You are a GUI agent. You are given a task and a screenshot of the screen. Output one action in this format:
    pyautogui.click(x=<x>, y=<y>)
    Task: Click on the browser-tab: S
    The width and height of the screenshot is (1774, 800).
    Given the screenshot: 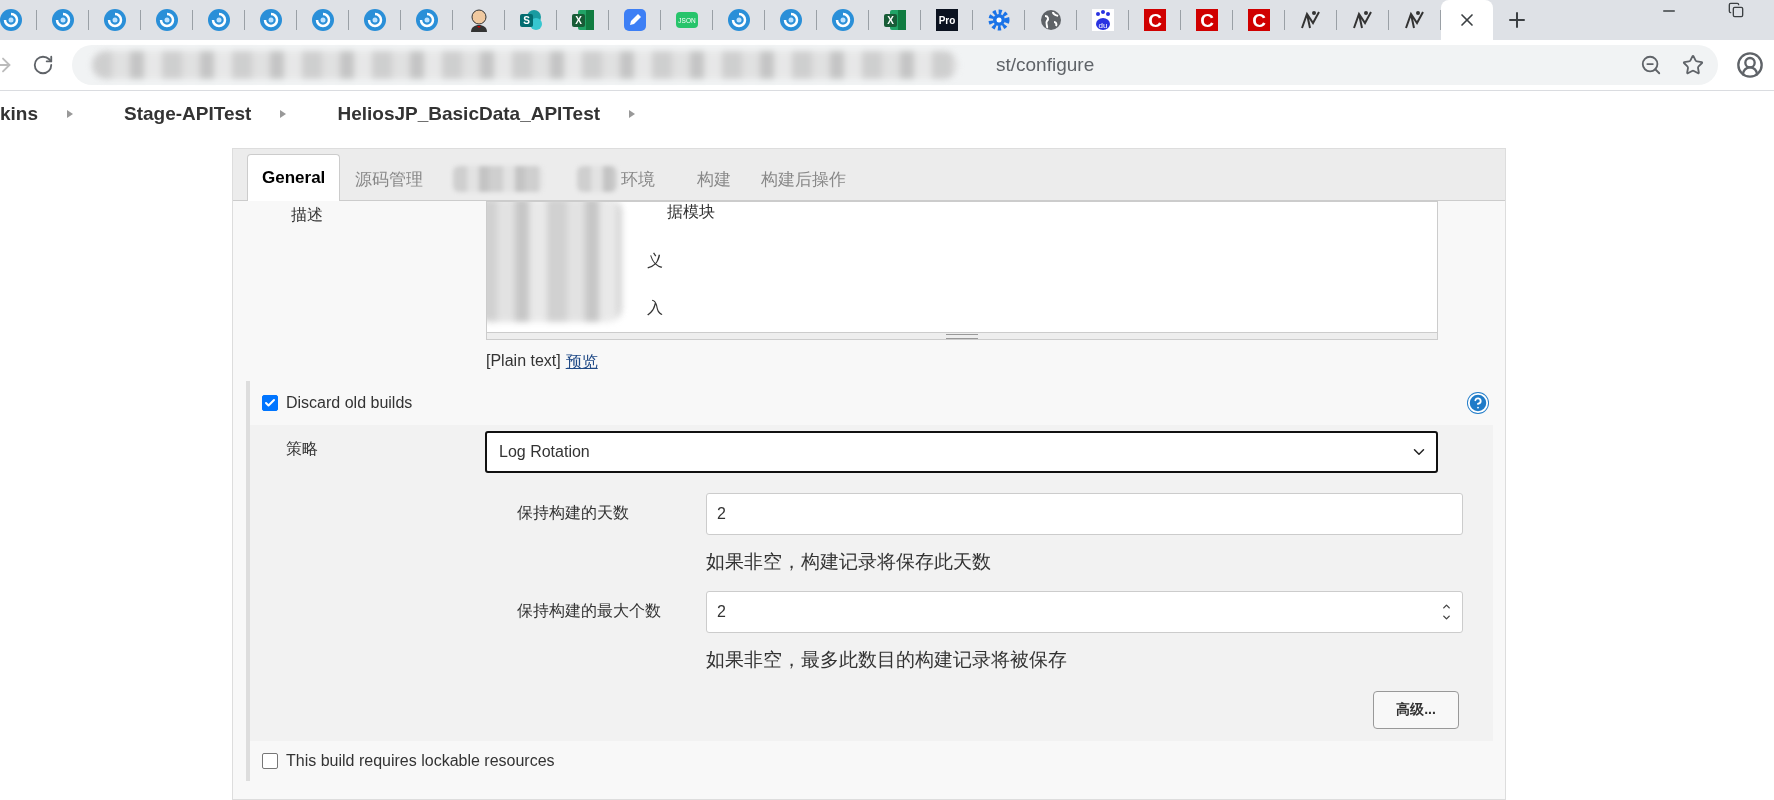 What is the action you would take?
    pyautogui.click(x=531, y=20)
    